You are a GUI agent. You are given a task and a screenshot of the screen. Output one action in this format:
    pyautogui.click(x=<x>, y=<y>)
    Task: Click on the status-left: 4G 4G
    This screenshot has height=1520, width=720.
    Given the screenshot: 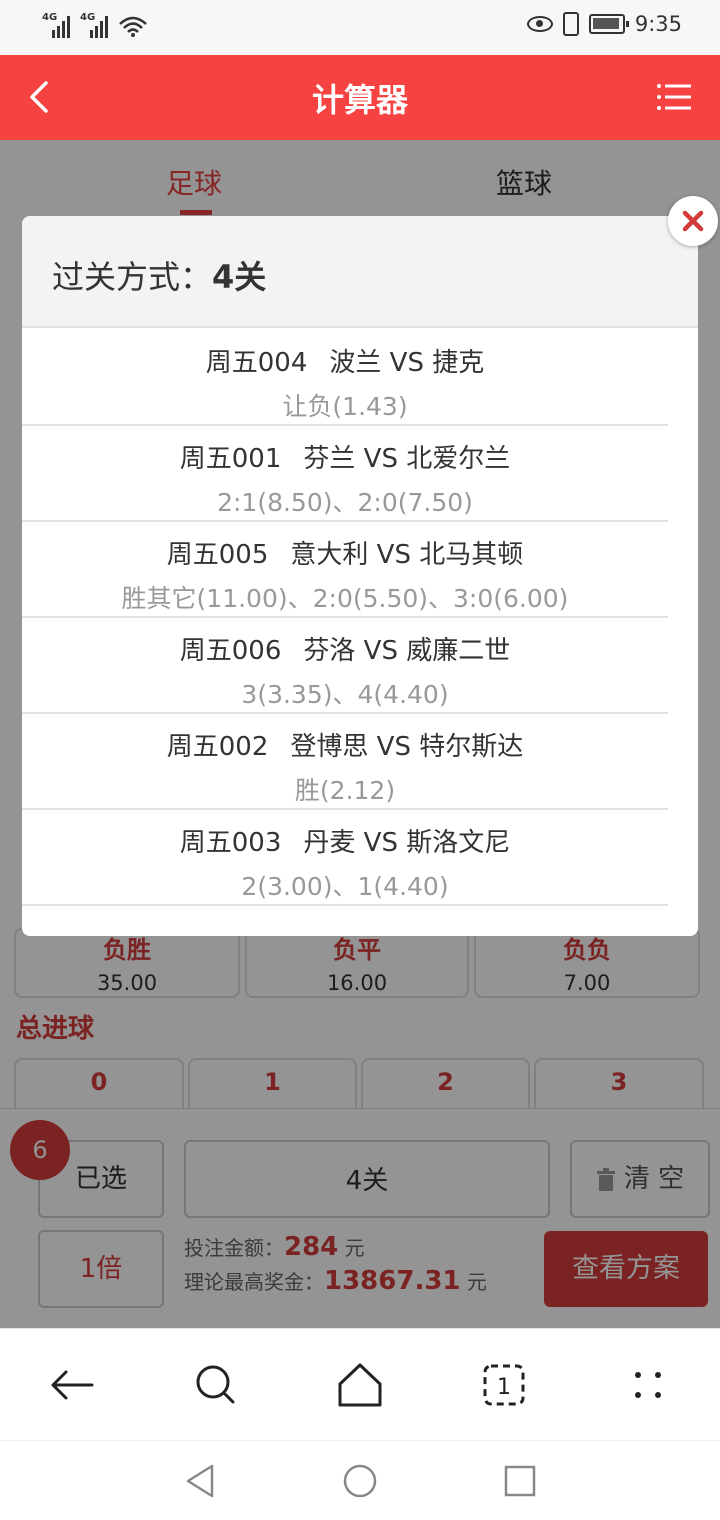 What is the action you would take?
    pyautogui.click(x=95, y=25)
    